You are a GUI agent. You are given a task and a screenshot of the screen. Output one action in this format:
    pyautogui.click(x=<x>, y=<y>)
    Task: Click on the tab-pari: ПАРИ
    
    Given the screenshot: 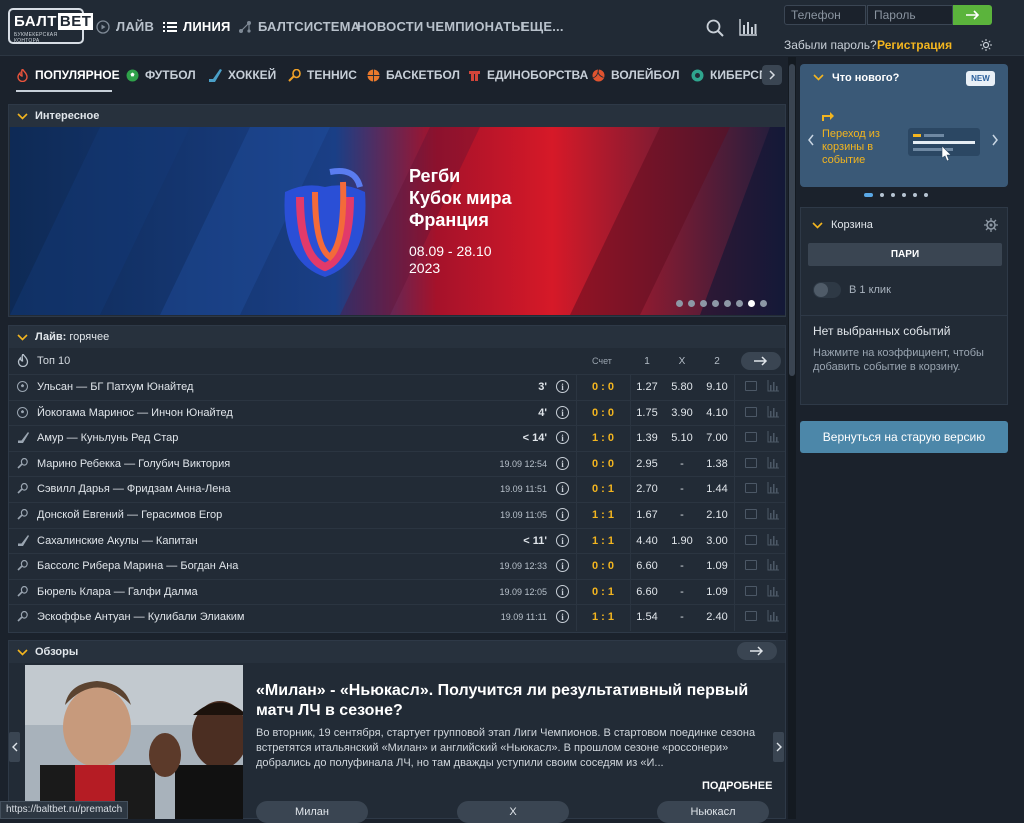 What is the action you would take?
    pyautogui.click(x=905, y=254)
    